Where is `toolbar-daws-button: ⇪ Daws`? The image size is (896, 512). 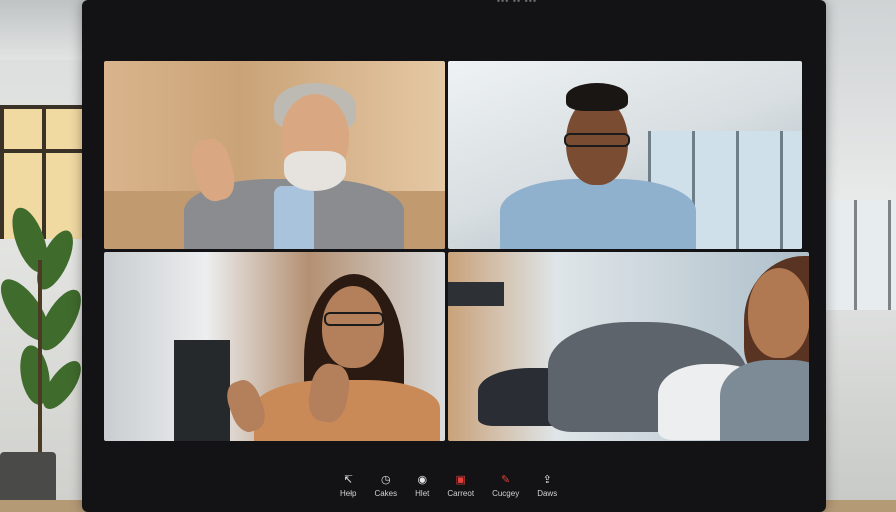 toolbar-daws-button: ⇪ Daws is located at coordinates (547, 486).